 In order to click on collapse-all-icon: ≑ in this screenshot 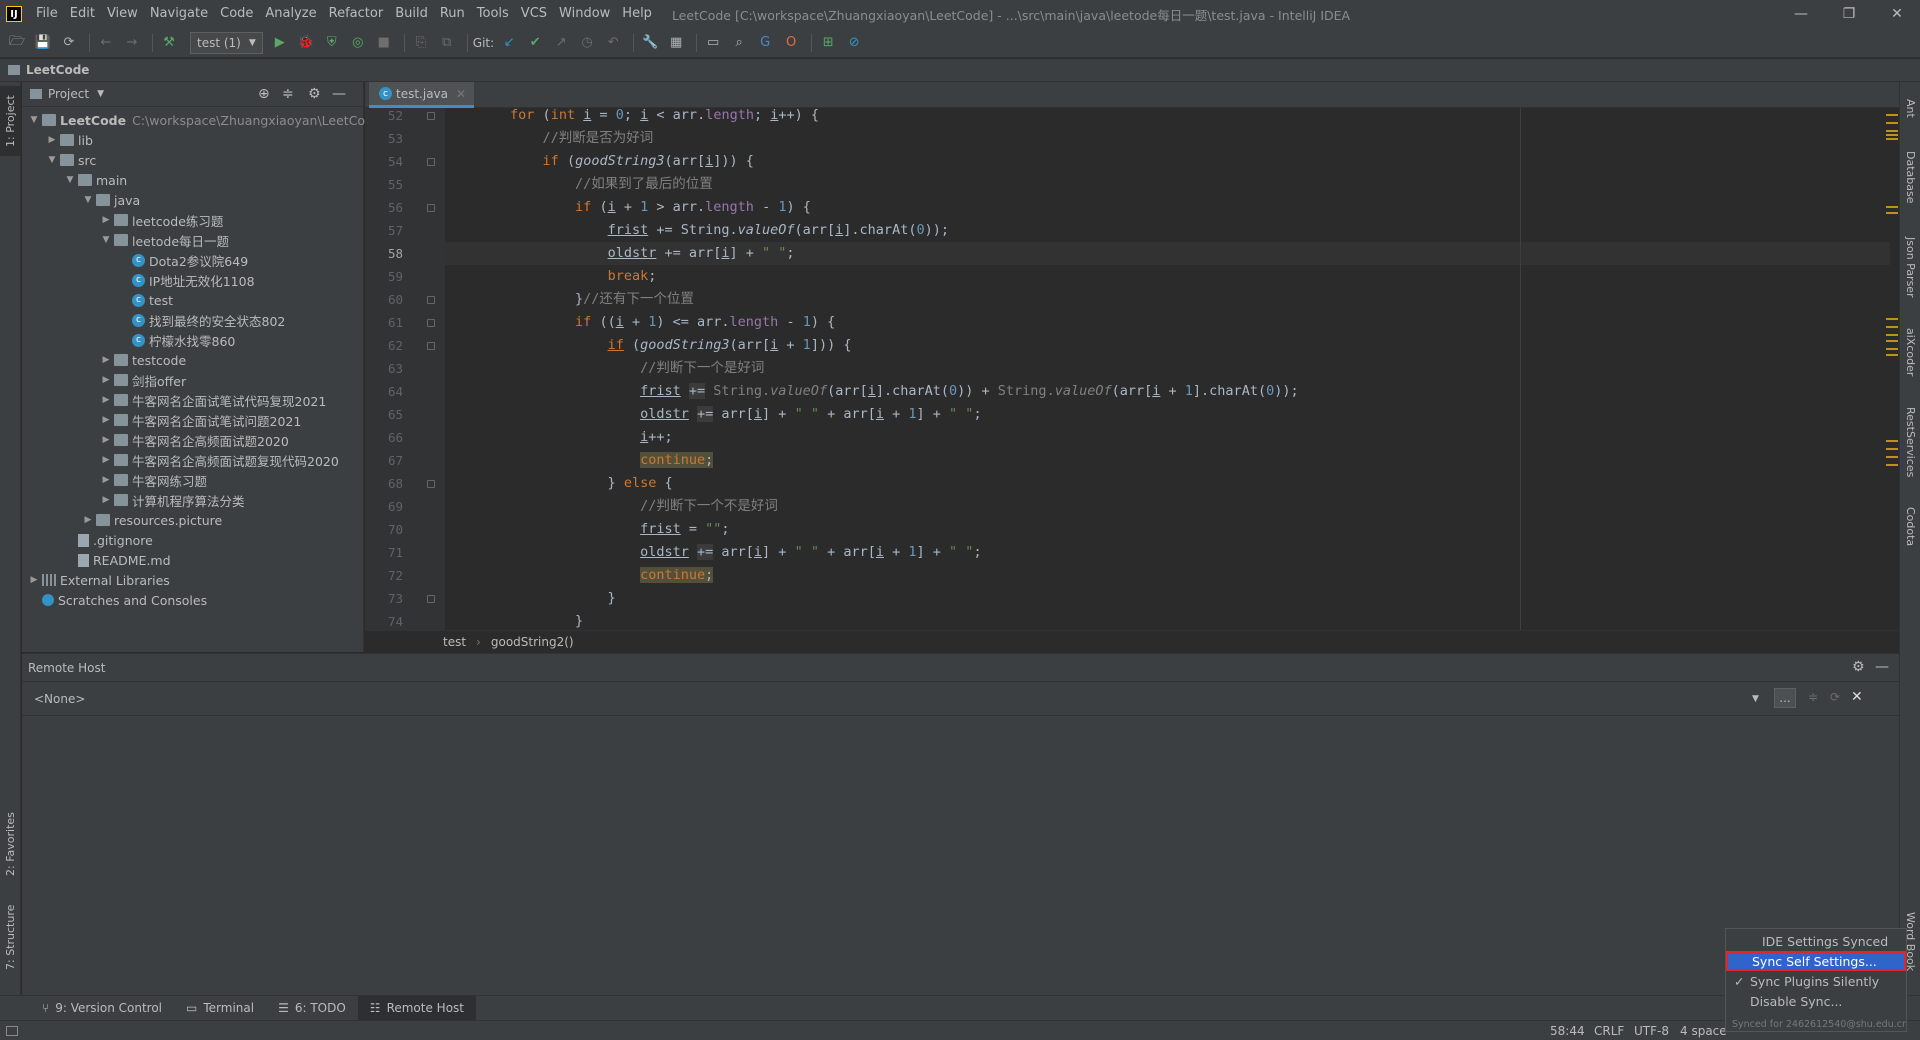, I will do `click(288, 94)`.